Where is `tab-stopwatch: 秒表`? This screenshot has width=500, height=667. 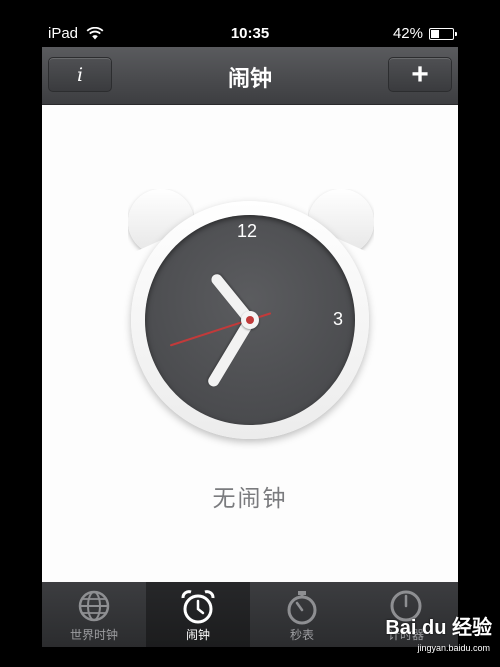 tab-stopwatch: 秒表 is located at coordinates (302, 614).